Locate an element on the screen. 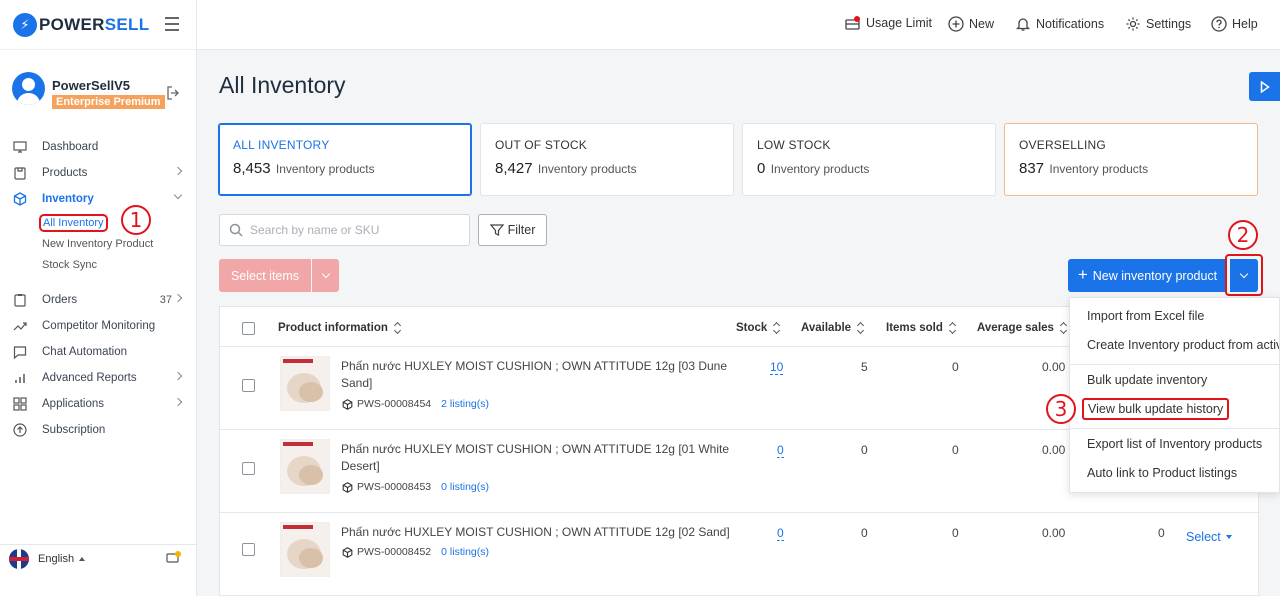 This screenshot has width=1280, height=596. sidebar-item-label: Orders is located at coordinates (60, 300).